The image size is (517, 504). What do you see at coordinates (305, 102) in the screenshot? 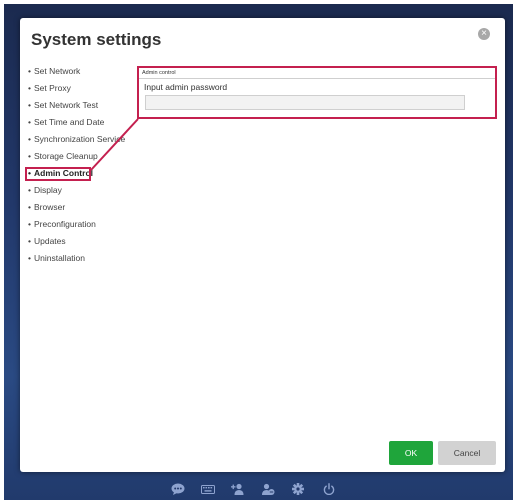
I see `admin-password-input` at bounding box center [305, 102].